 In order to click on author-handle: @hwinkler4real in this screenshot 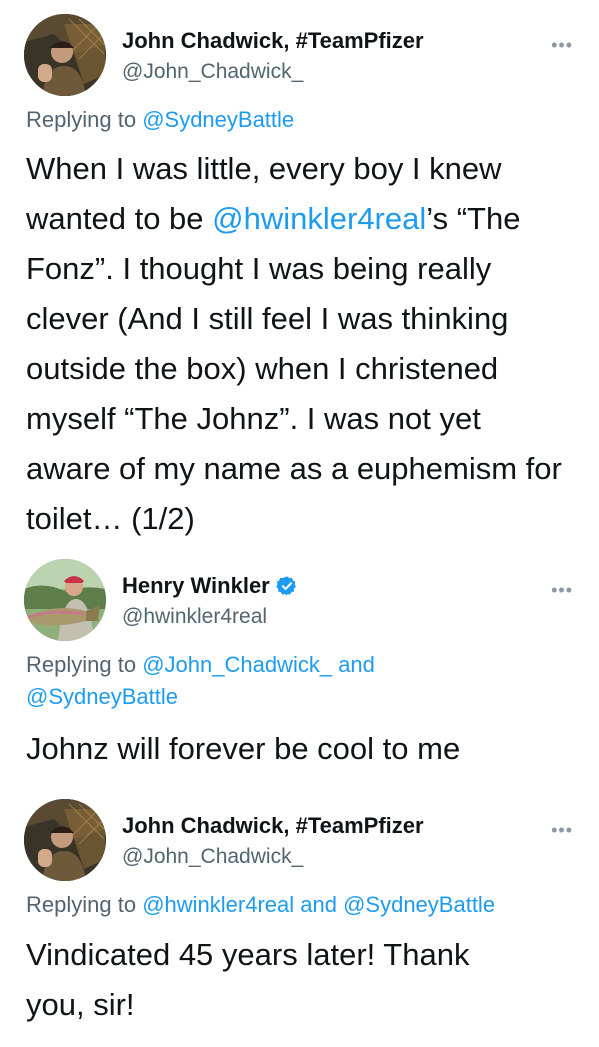, I will do `click(194, 617)`.